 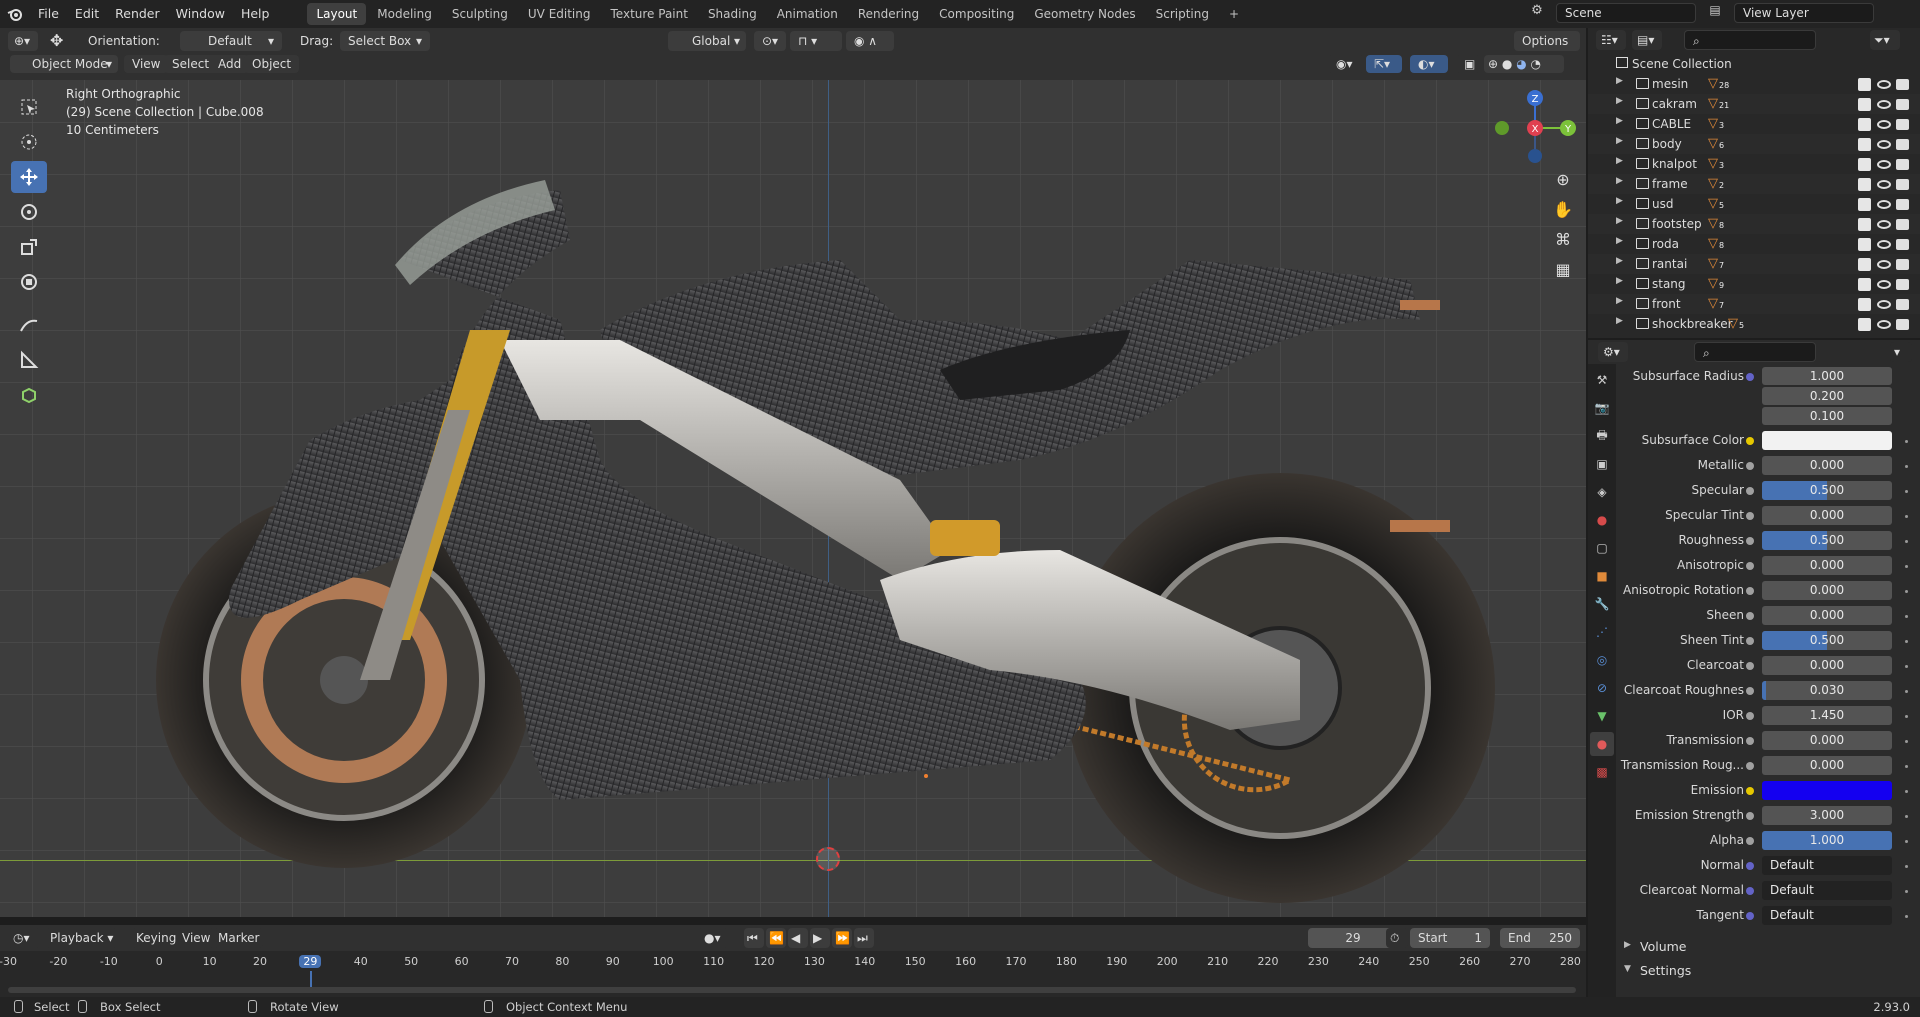 I want to click on socket-link-field: Default, so click(x=1827, y=915).